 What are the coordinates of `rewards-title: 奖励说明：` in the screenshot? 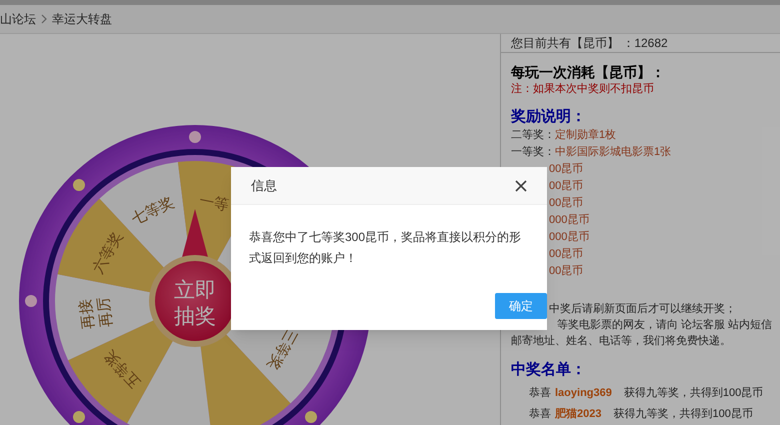 It's located at (549, 117).